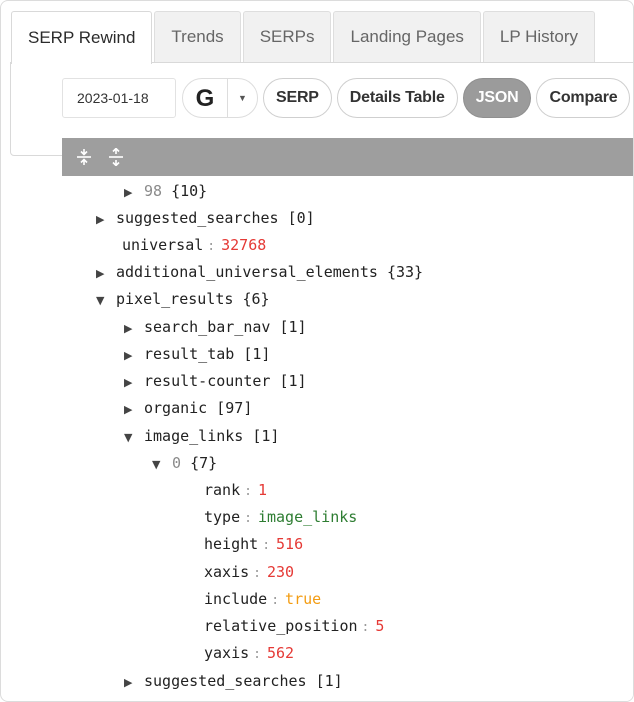 The width and height of the screenshot is (634, 702). I want to click on compare-button: Compare, so click(583, 98).